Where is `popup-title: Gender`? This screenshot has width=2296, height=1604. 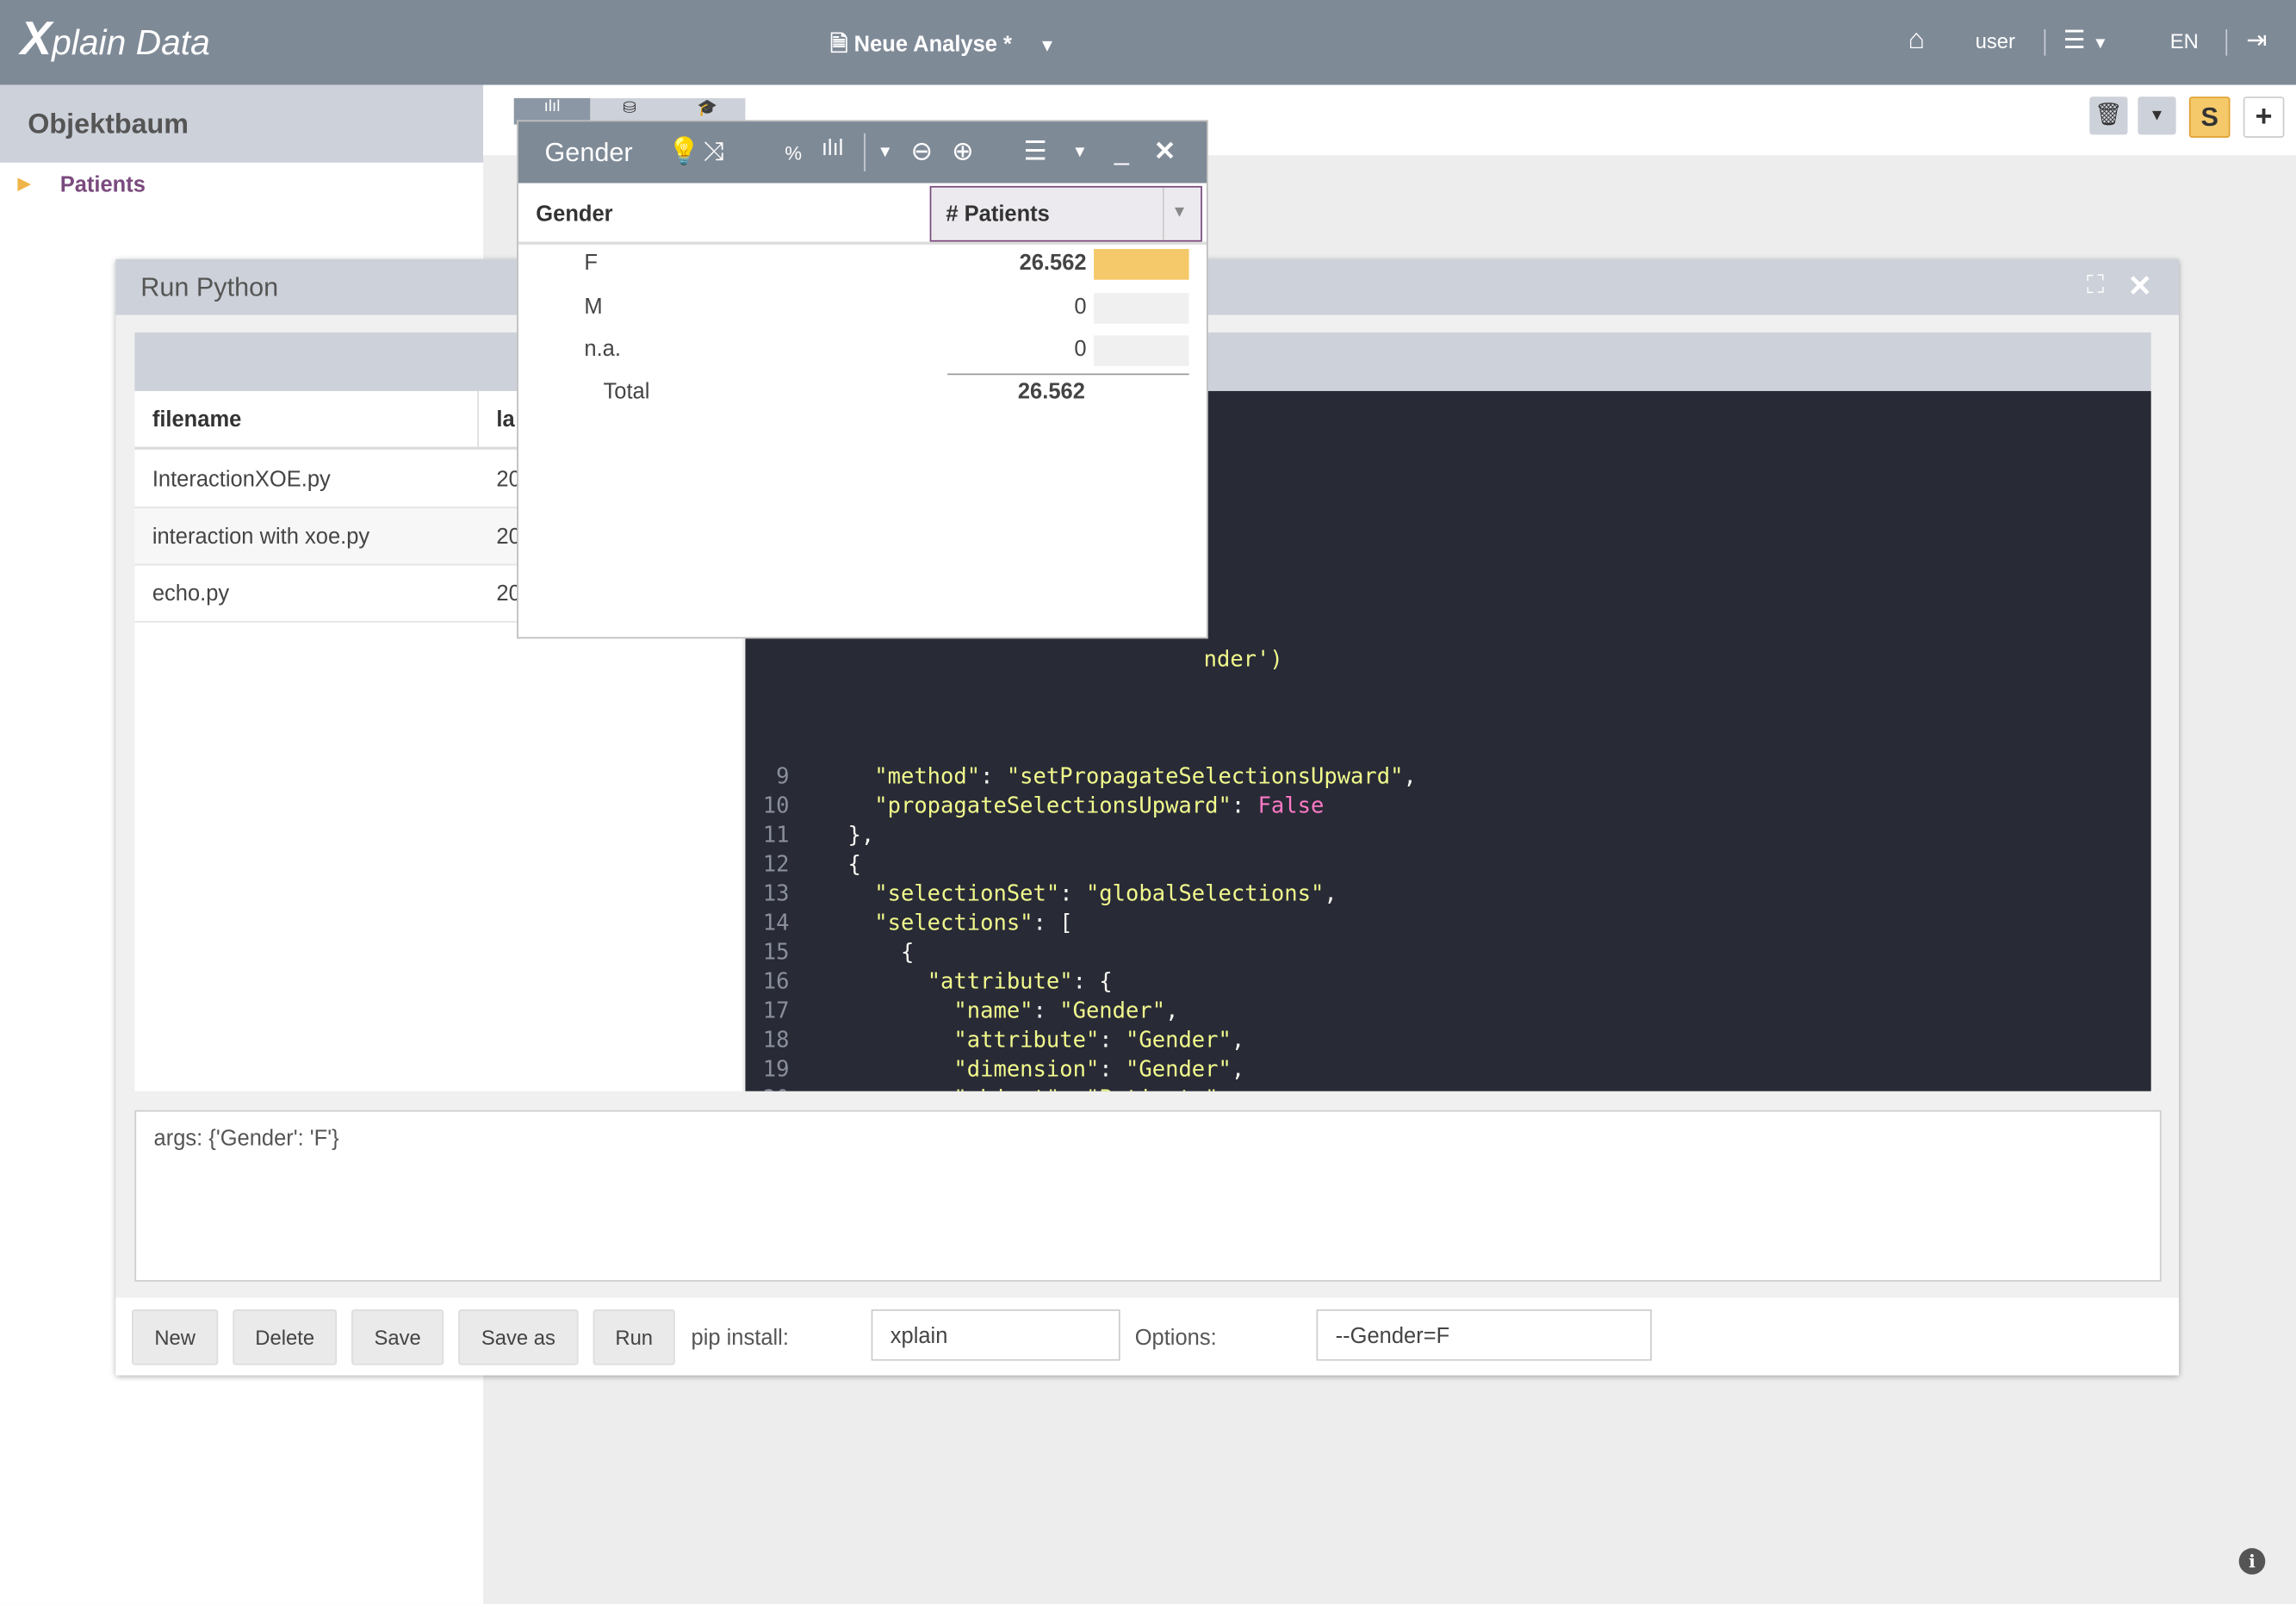 popup-title: Gender is located at coordinates (588, 152).